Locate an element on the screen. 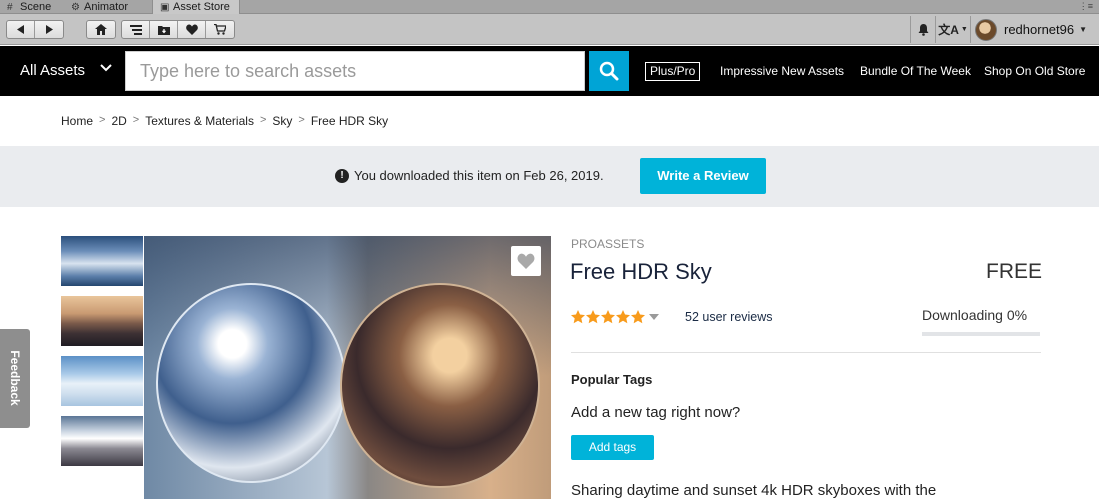 Image resolution: width=1099 pixels, height=499 pixels. search-input is located at coordinates (355, 71).